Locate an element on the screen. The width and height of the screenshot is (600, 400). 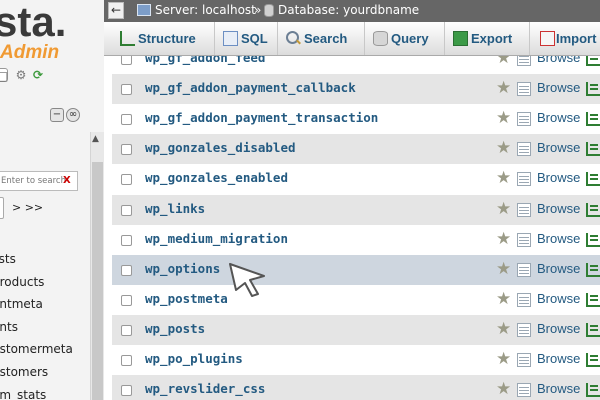
table-name-link: wp_gf_addon_payment_transaction is located at coordinates (261, 117).